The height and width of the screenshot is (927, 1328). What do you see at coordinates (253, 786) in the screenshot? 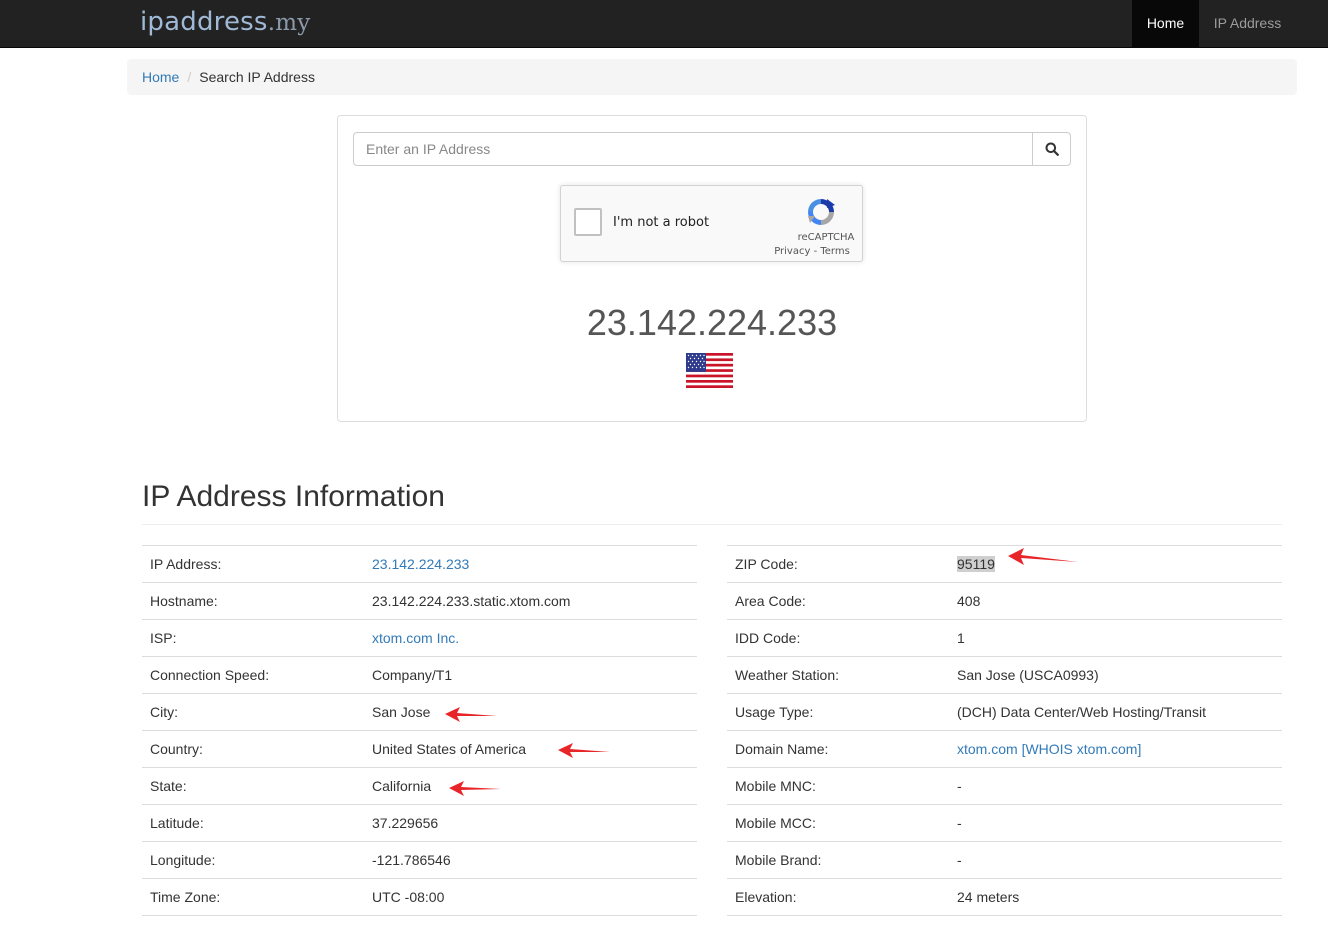
I see `info-label-state: State:` at bounding box center [253, 786].